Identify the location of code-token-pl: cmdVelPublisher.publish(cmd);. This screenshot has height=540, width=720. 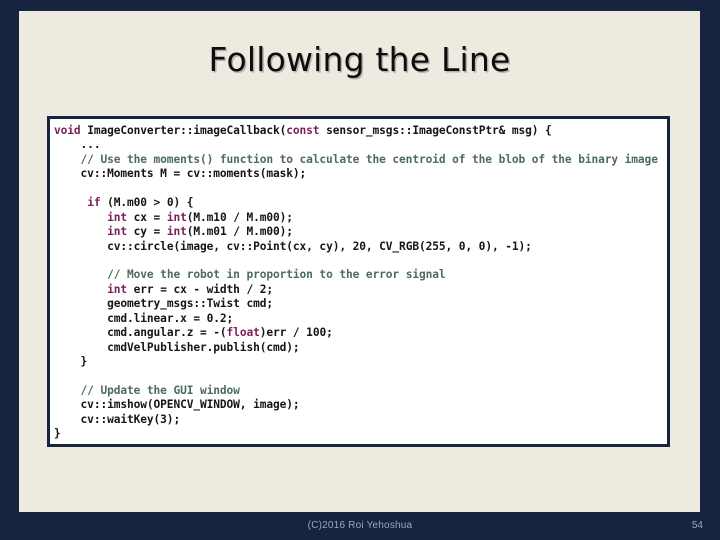
(203, 347).